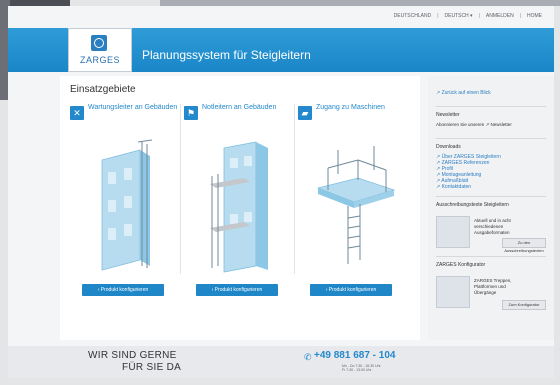  I want to click on configurator-button: Zum Konfigurator, so click(524, 305).